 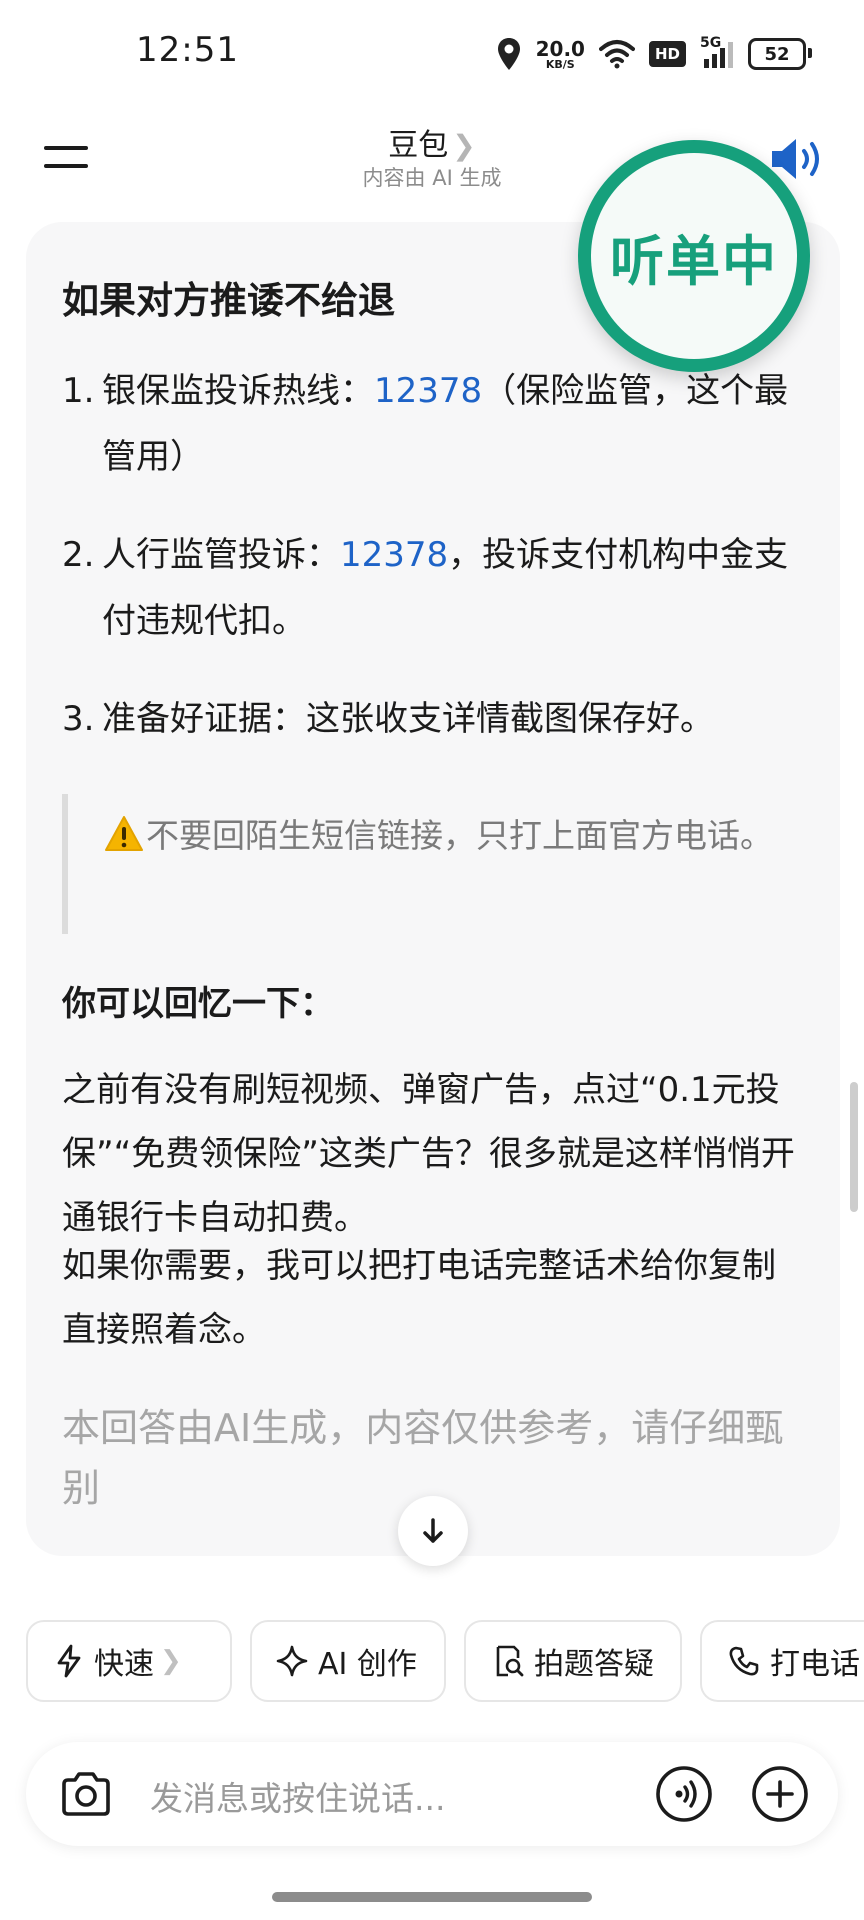 What do you see at coordinates (86, 1794) in the screenshot?
I see `camera-icon` at bounding box center [86, 1794].